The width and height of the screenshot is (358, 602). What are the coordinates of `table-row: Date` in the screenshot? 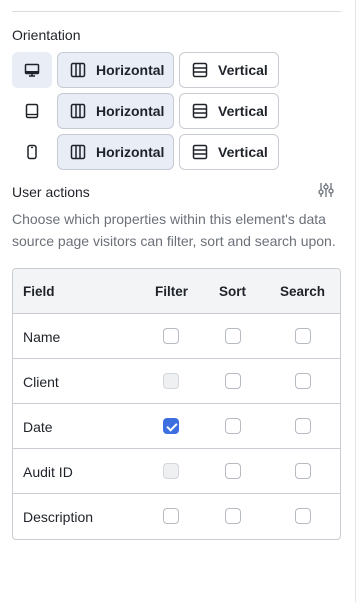 It's located at (176, 426).